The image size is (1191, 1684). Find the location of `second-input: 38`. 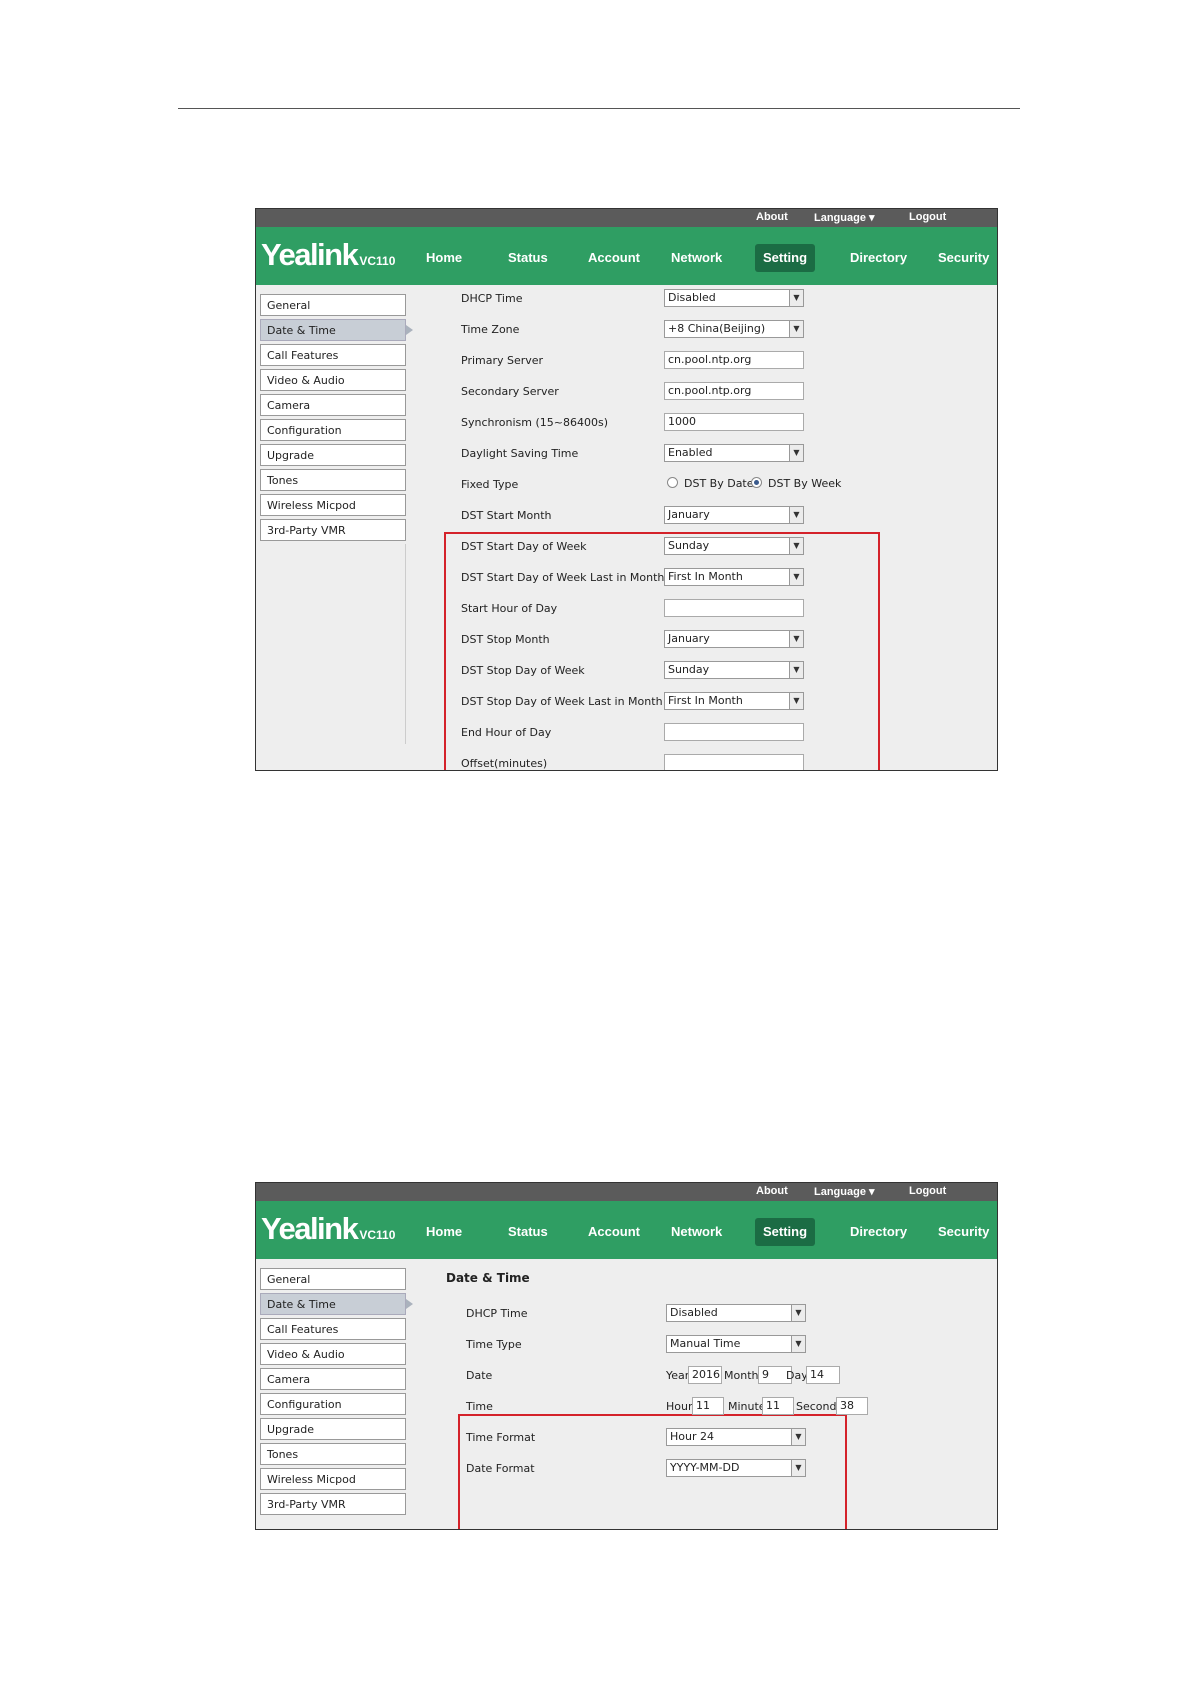

second-input: 38 is located at coordinates (852, 1406).